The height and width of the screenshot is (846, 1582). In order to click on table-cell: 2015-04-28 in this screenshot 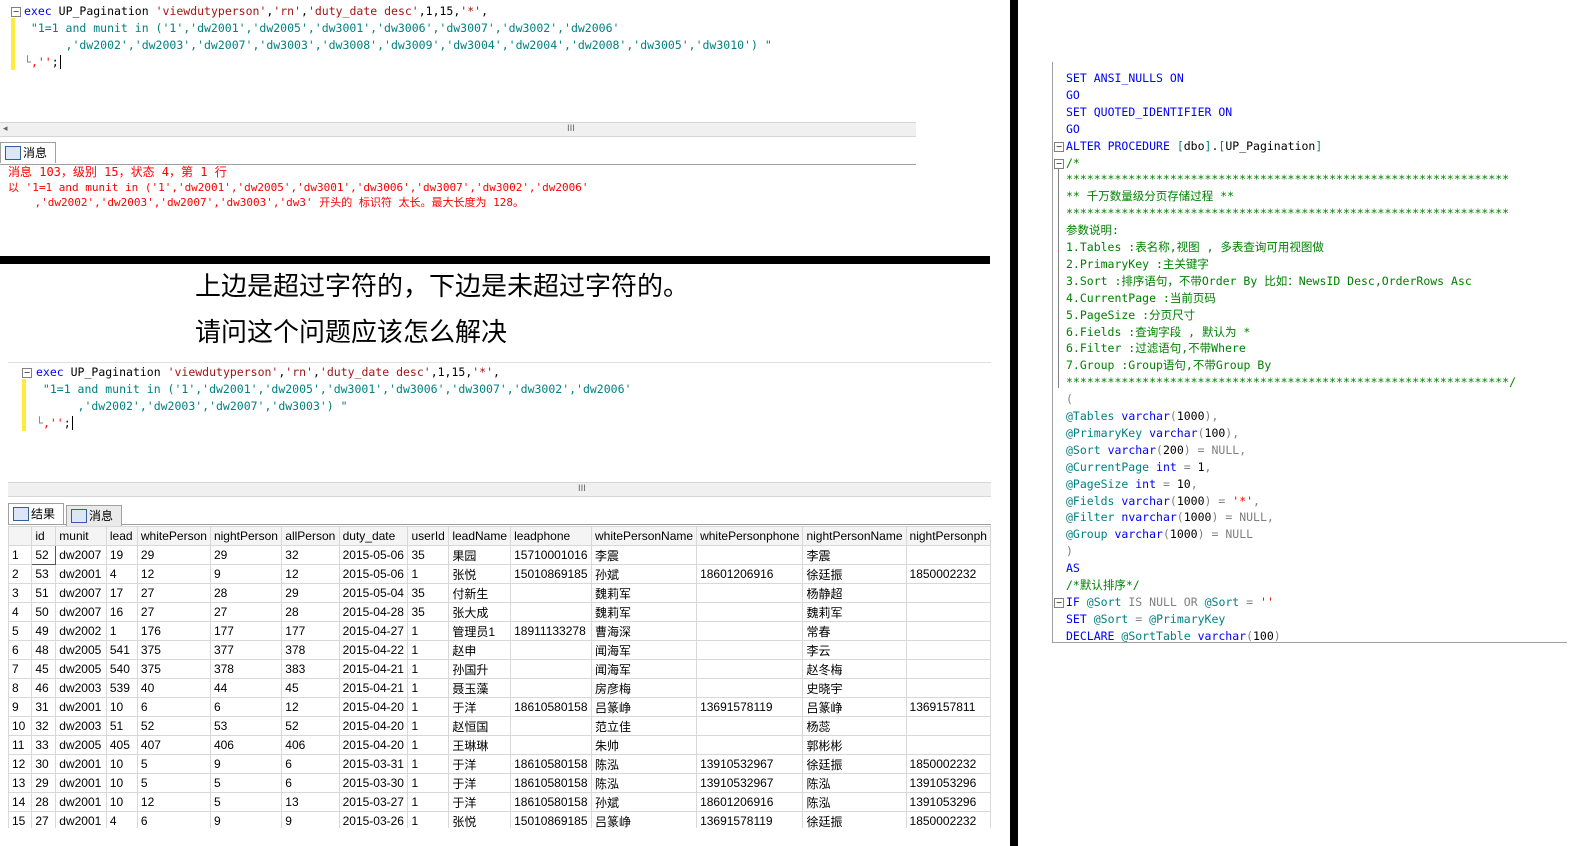, I will do `click(373, 612)`.